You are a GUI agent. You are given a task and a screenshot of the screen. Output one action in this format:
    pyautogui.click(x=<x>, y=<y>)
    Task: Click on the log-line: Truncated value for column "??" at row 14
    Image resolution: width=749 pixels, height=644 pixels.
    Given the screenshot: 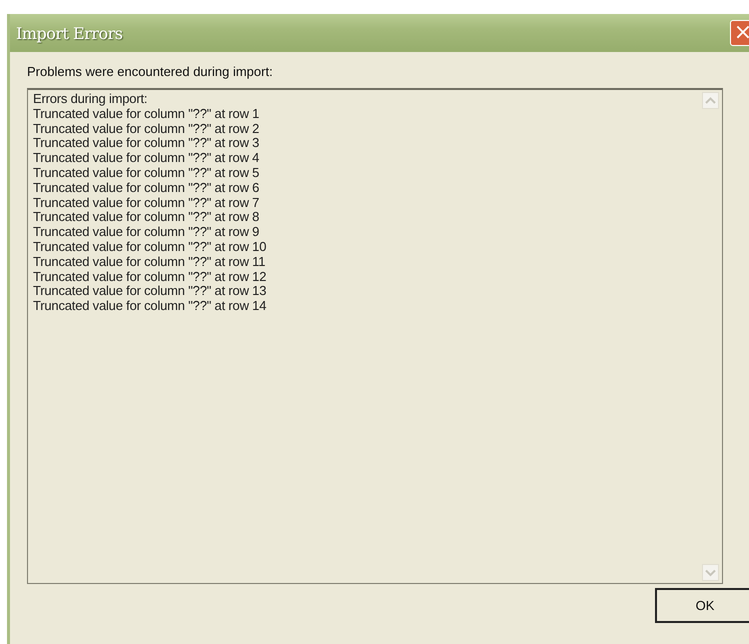 What is the action you would take?
    pyautogui.click(x=150, y=306)
    